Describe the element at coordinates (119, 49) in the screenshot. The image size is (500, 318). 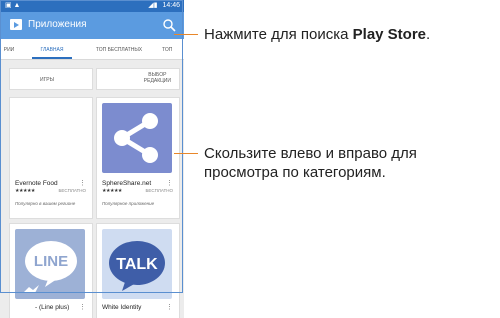
I see `tab-top-free: ТОП БЕСПЛАТНЫХ` at that location.